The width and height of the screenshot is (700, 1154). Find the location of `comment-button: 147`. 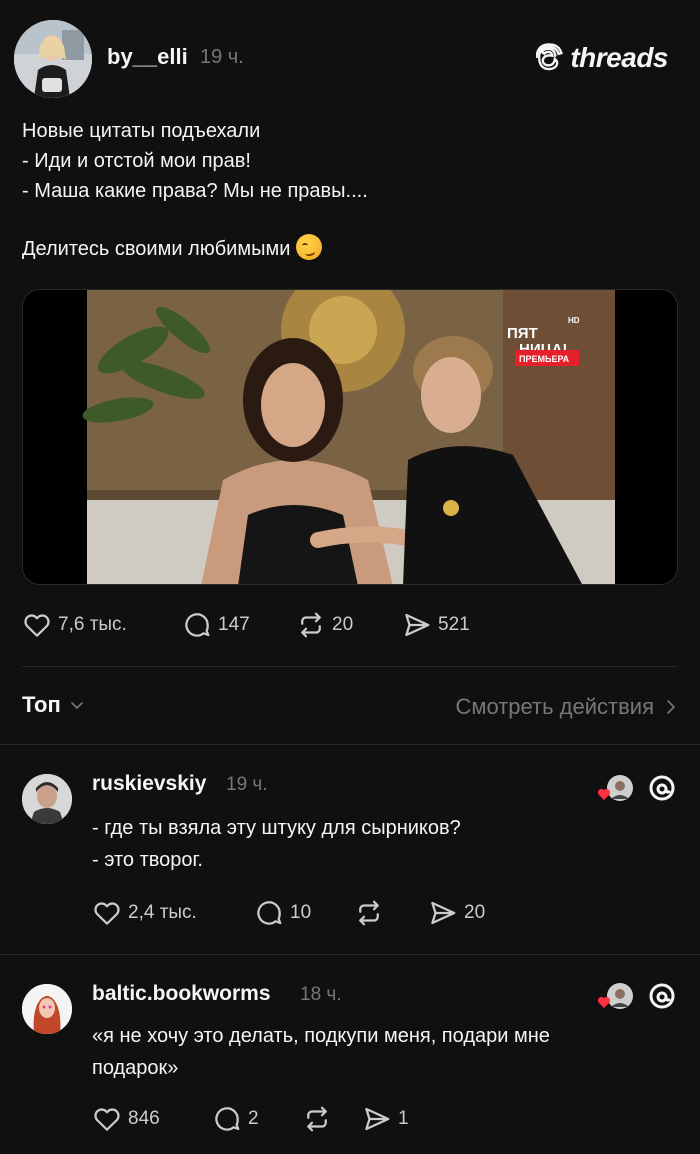

comment-button: 147 is located at coordinates (239, 625).